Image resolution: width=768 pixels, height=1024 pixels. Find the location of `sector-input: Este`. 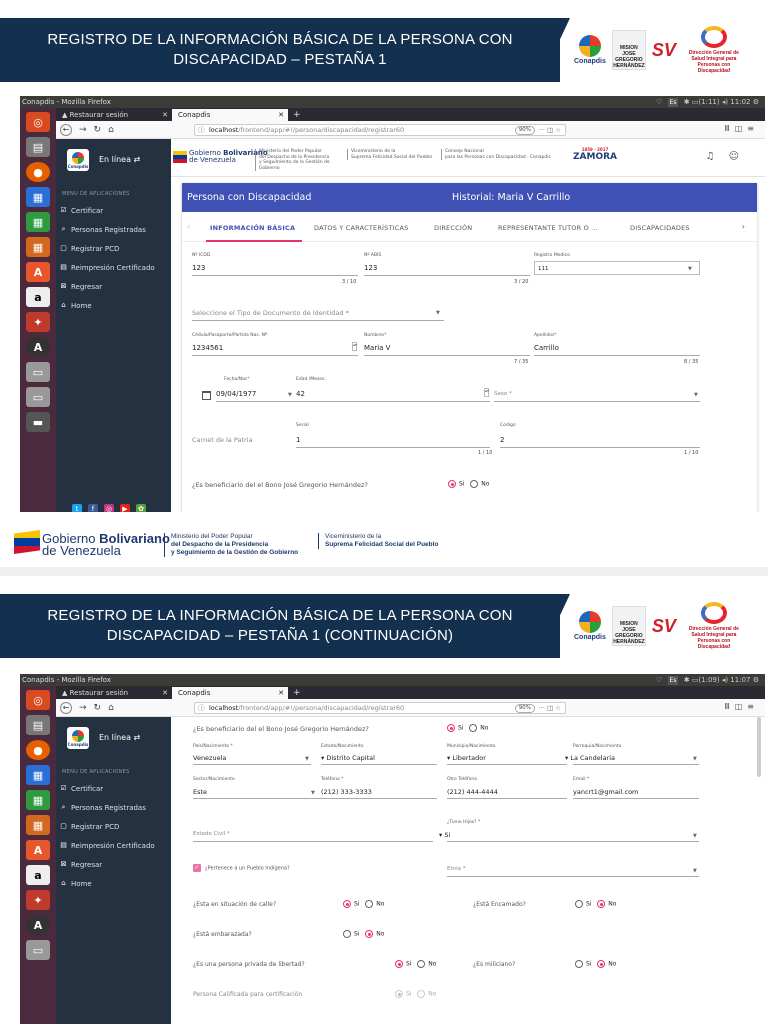

sector-input: Este is located at coordinates (200, 792).